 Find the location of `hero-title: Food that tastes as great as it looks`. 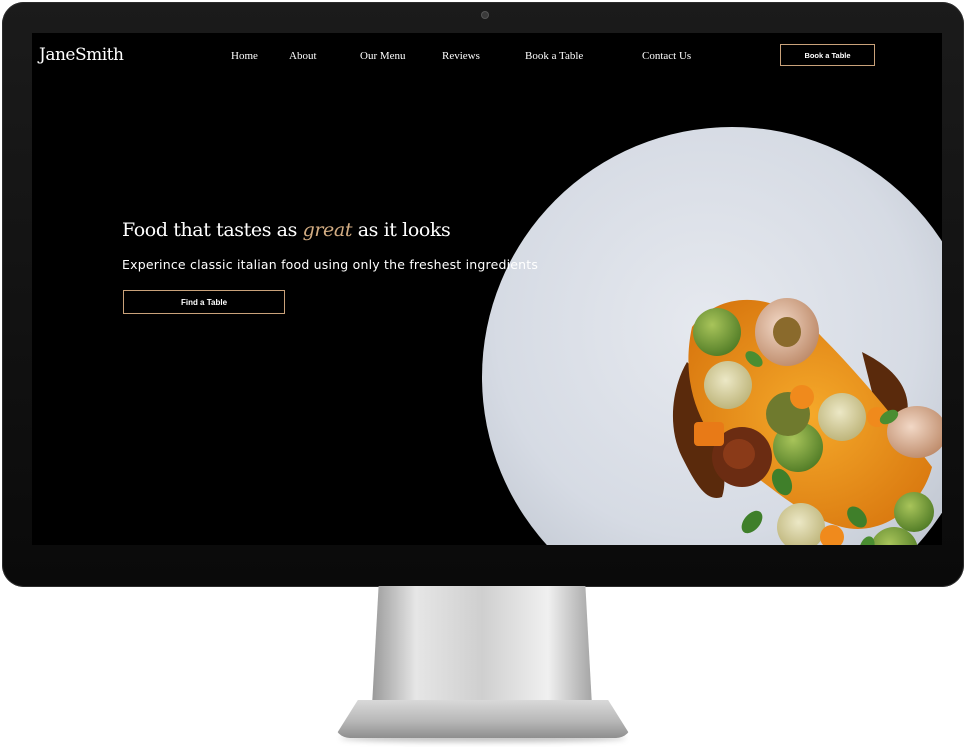

hero-title: Food that tastes as great as it looks is located at coordinates (286, 230).